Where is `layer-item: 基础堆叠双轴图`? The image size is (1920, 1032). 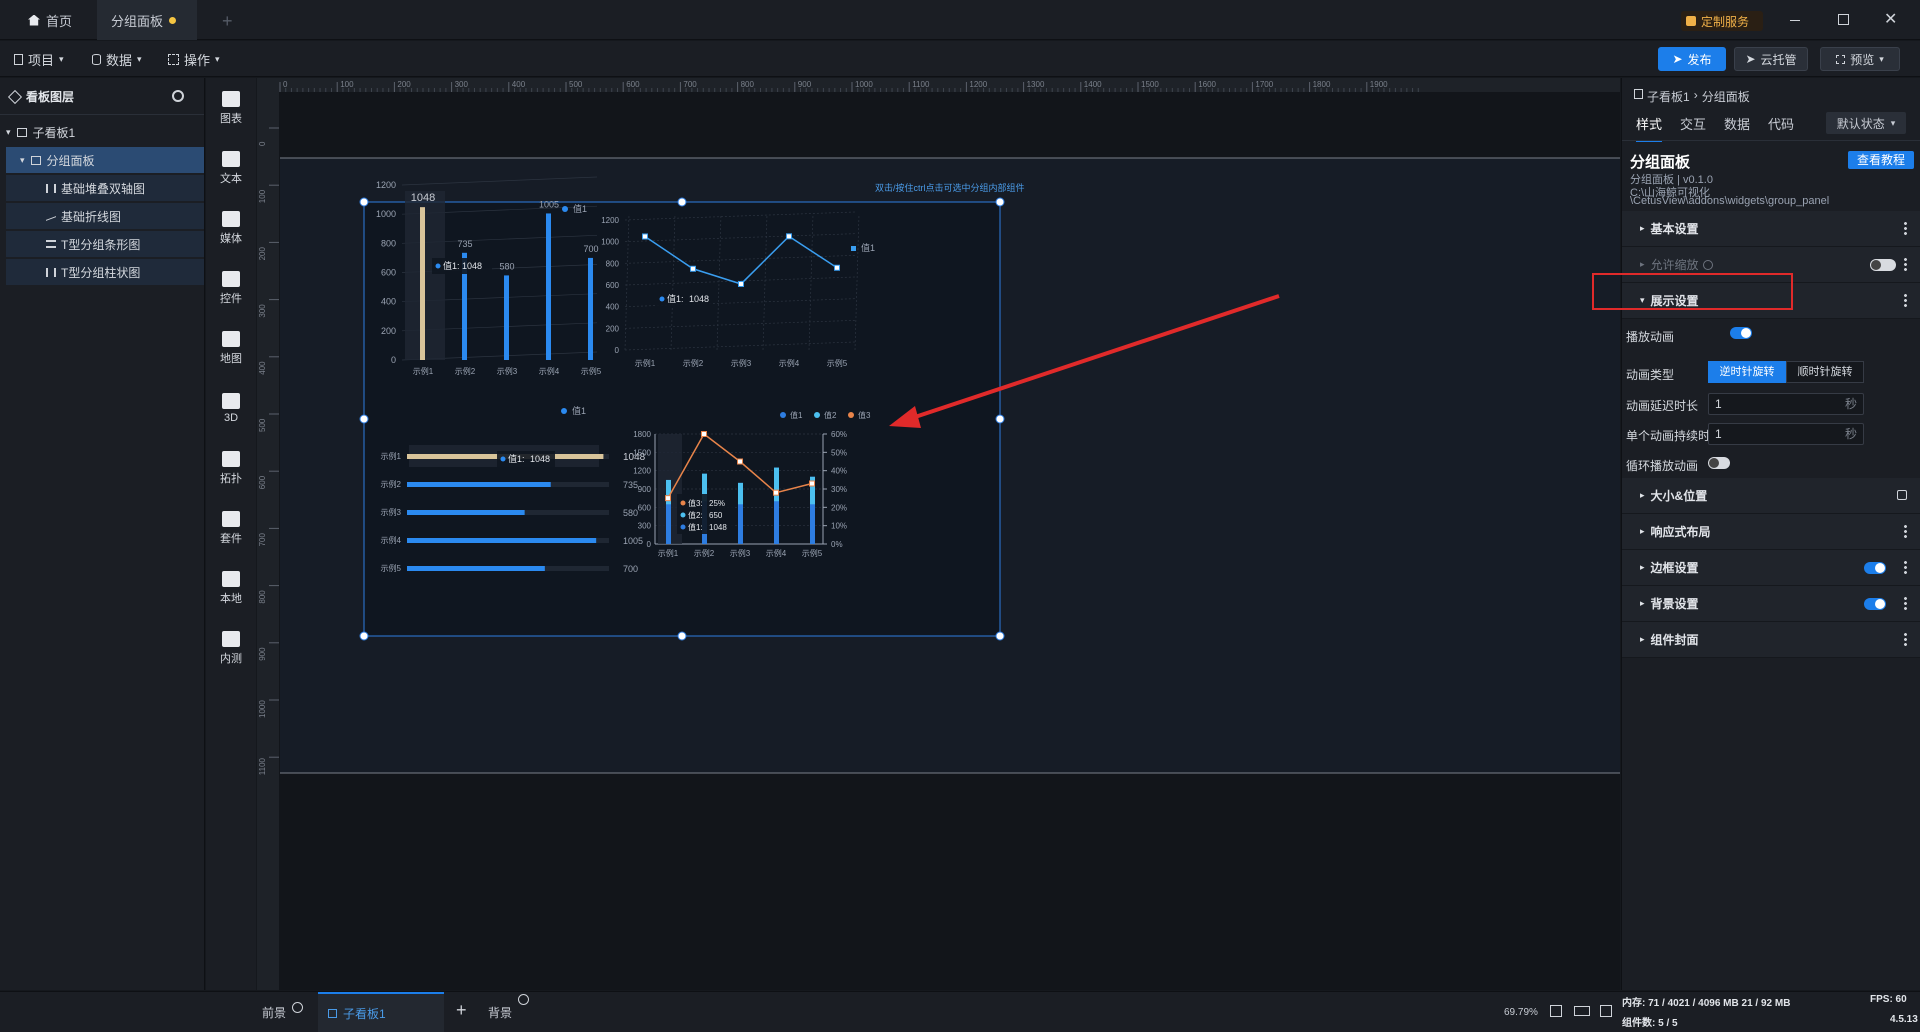
layer-item: 基础堆叠双轴图 is located at coordinates (105, 188).